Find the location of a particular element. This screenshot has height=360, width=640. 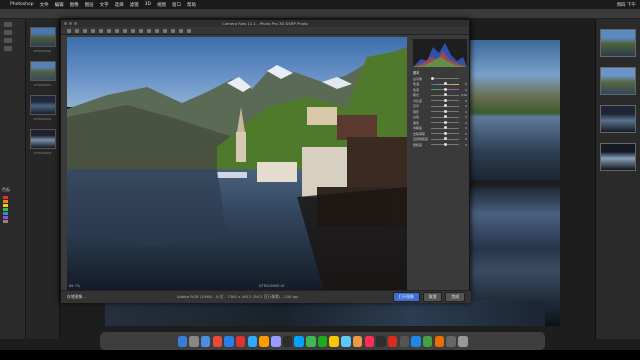

done-button: 完成 is located at coordinates (455, 297).